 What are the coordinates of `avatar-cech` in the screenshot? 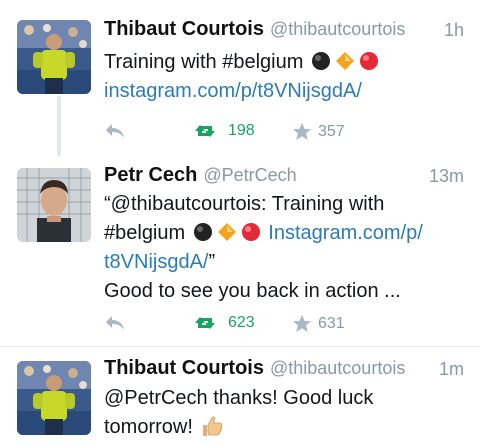 It's located at (54, 205).